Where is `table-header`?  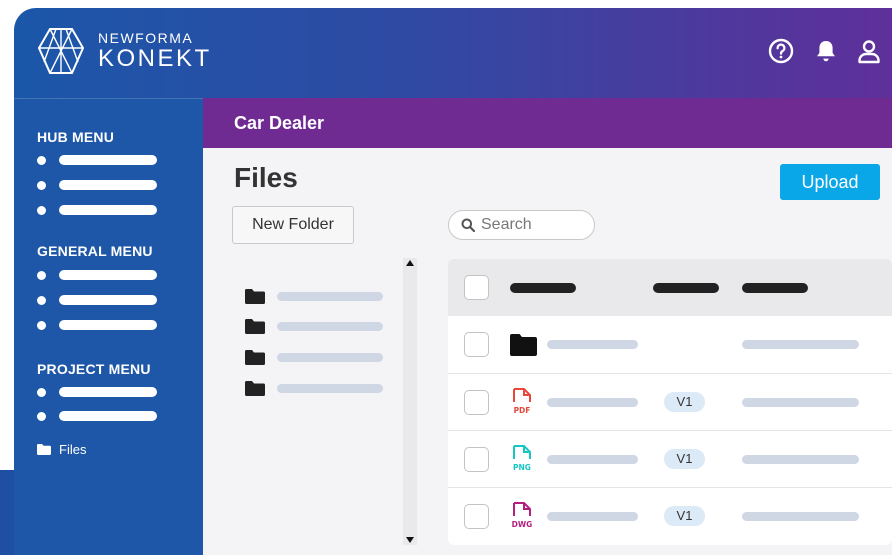 table-header is located at coordinates (670, 287).